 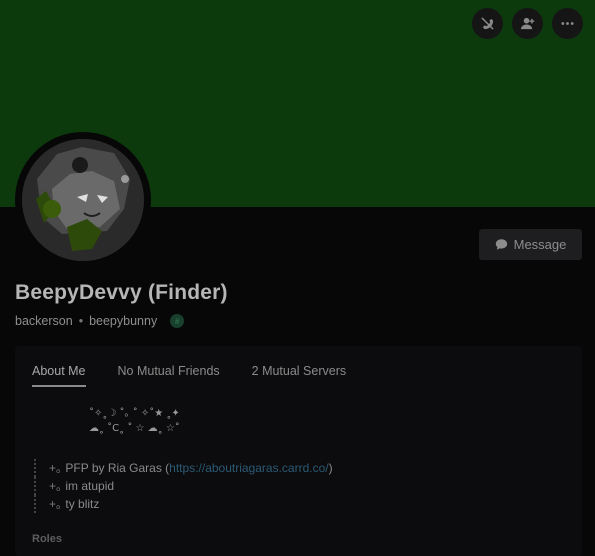 I want to click on message-button-label: Message, so click(x=540, y=244).